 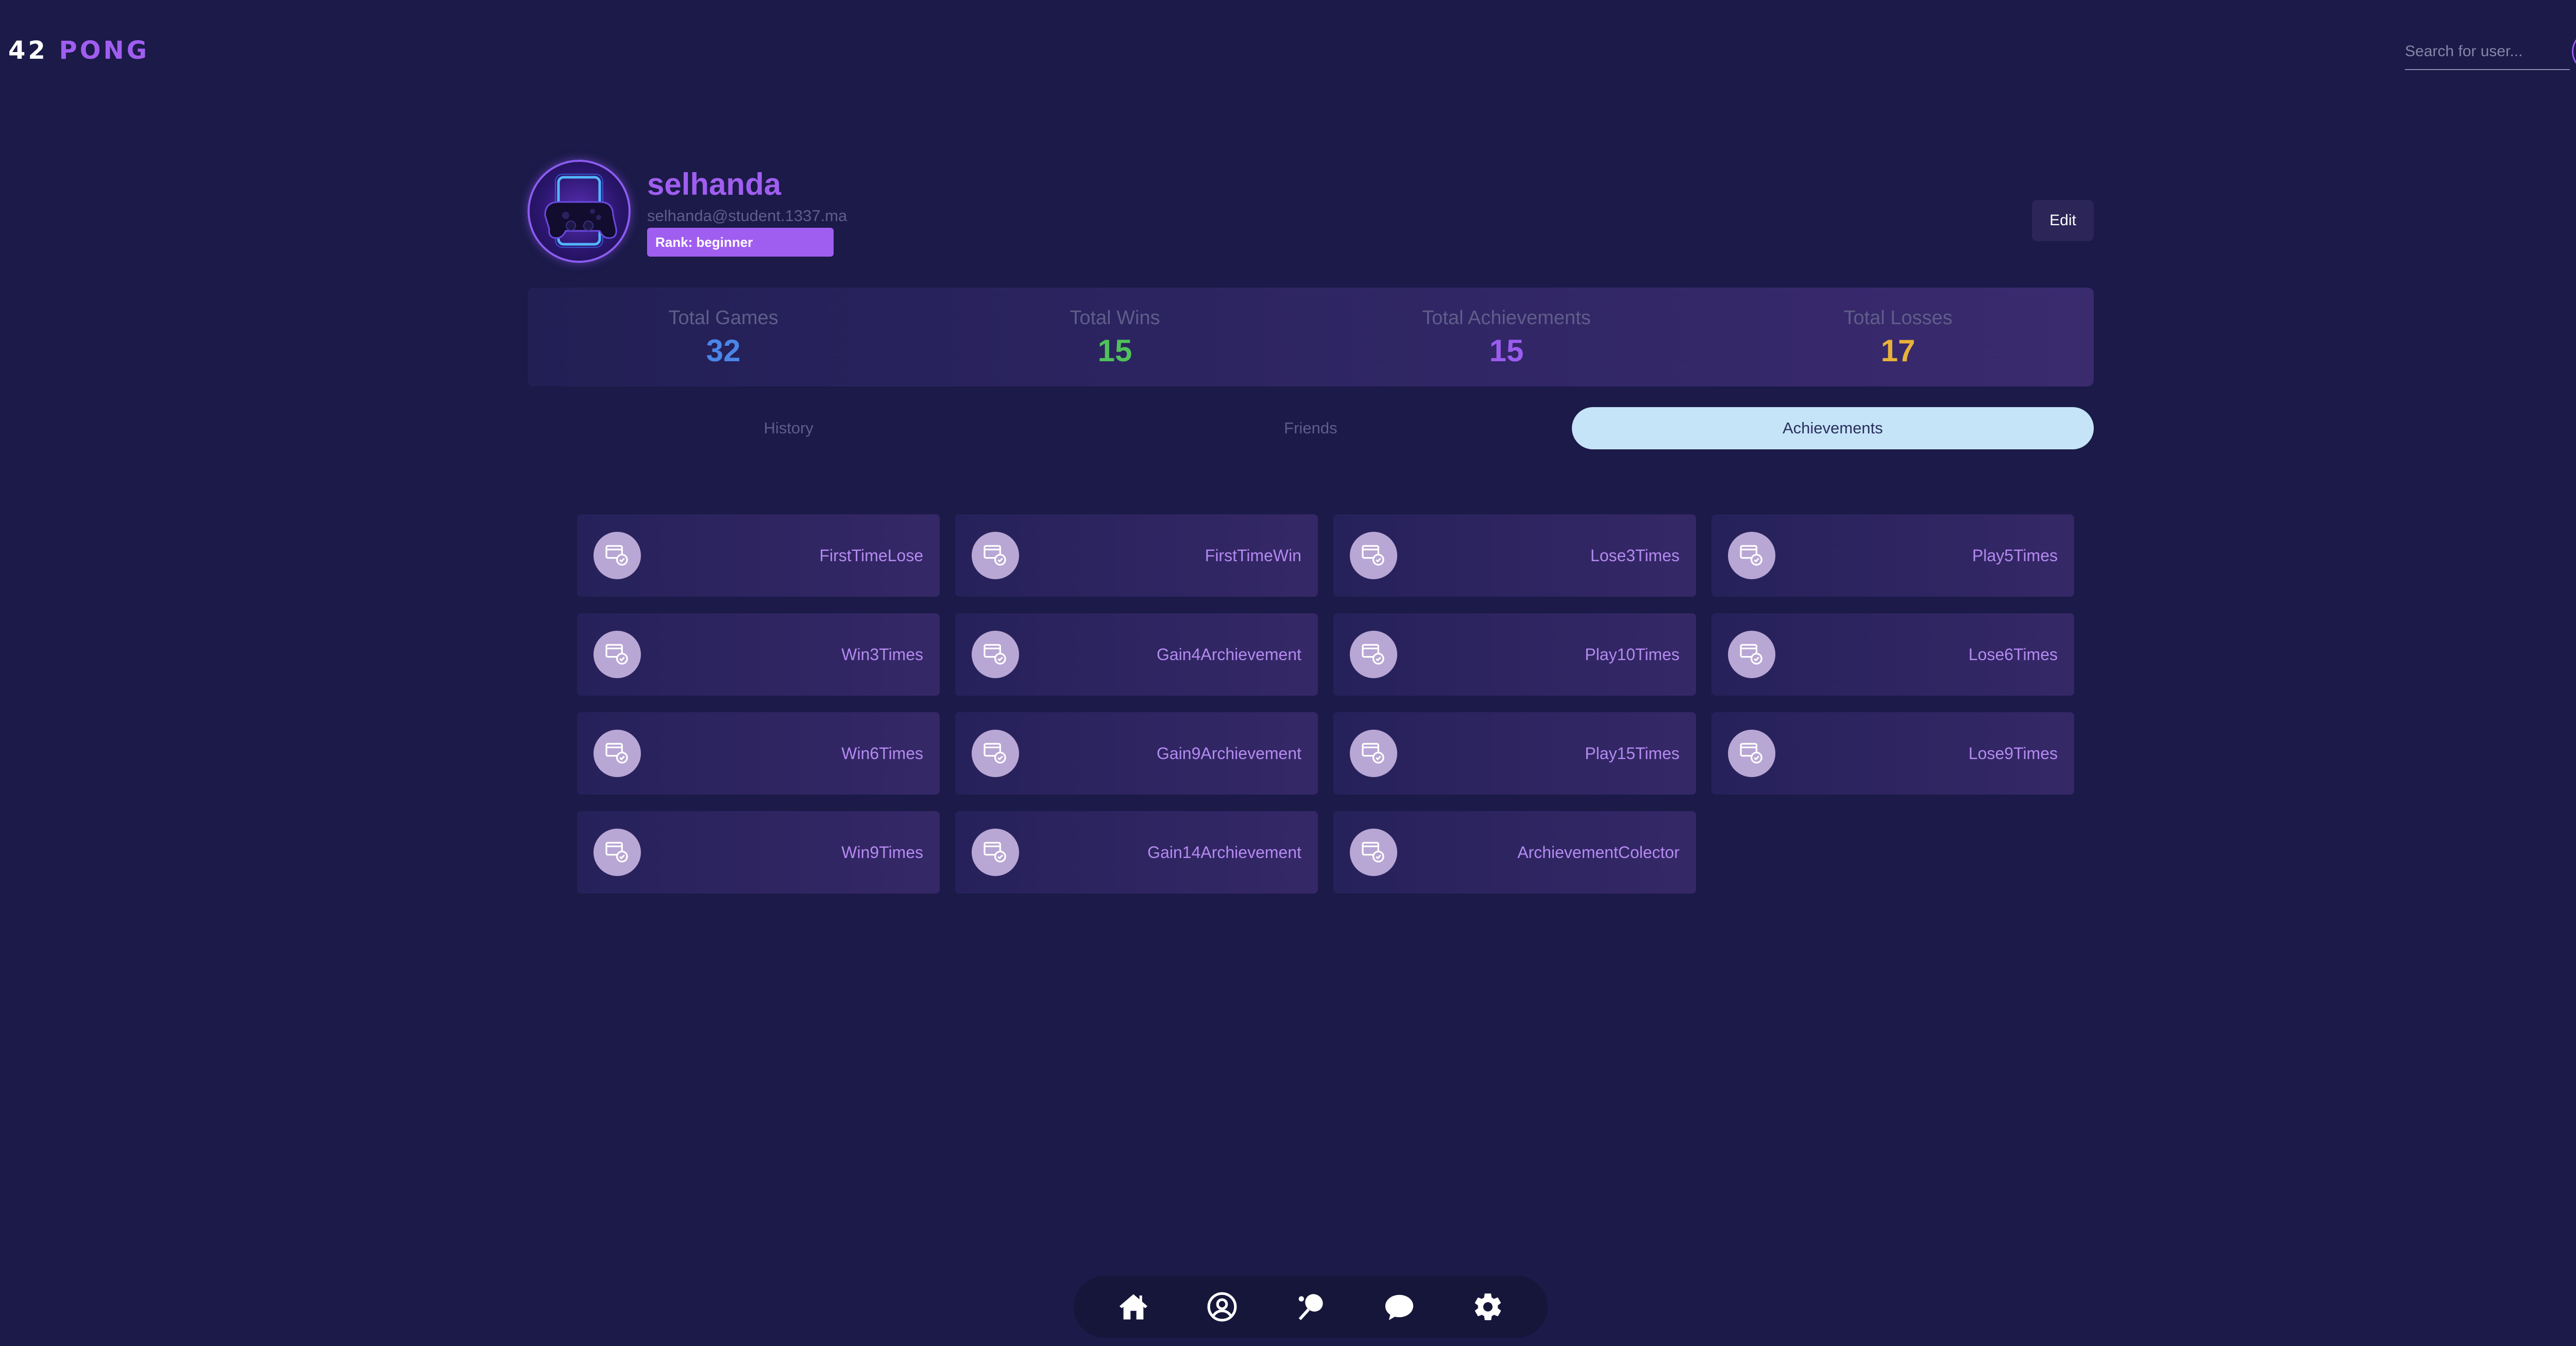 What do you see at coordinates (747, 216) in the screenshot?
I see `profile-email: selhanda@student.1337.ma` at bounding box center [747, 216].